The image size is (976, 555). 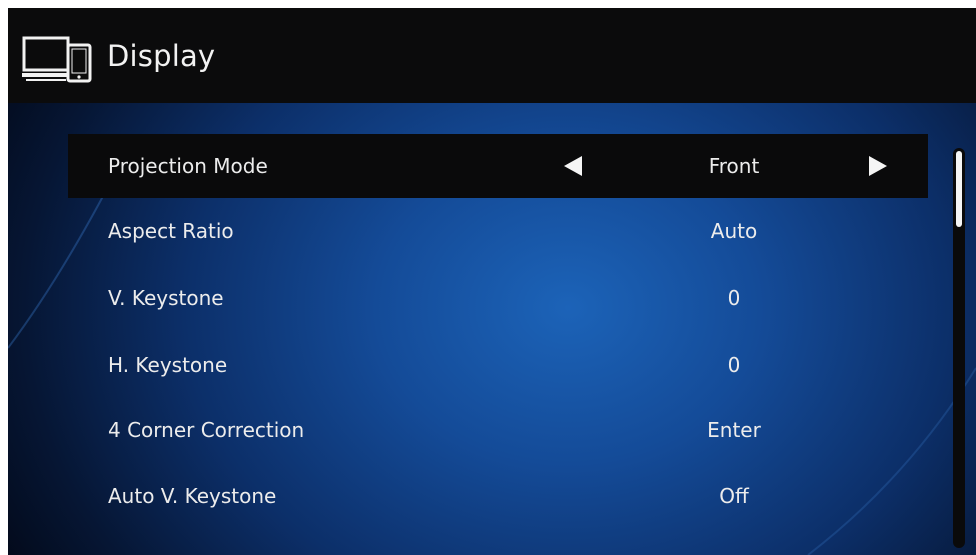 What do you see at coordinates (57, 59) in the screenshot?
I see `display-devices-icon` at bounding box center [57, 59].